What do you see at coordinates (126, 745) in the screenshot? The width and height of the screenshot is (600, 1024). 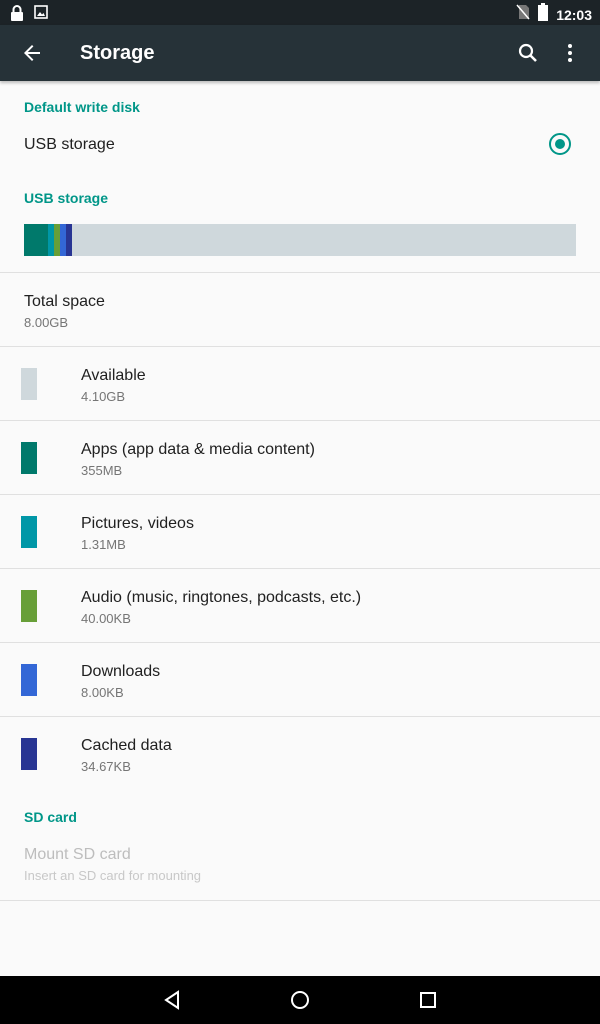 I see `category-title: Cached data` at bounding box center [126, 745].